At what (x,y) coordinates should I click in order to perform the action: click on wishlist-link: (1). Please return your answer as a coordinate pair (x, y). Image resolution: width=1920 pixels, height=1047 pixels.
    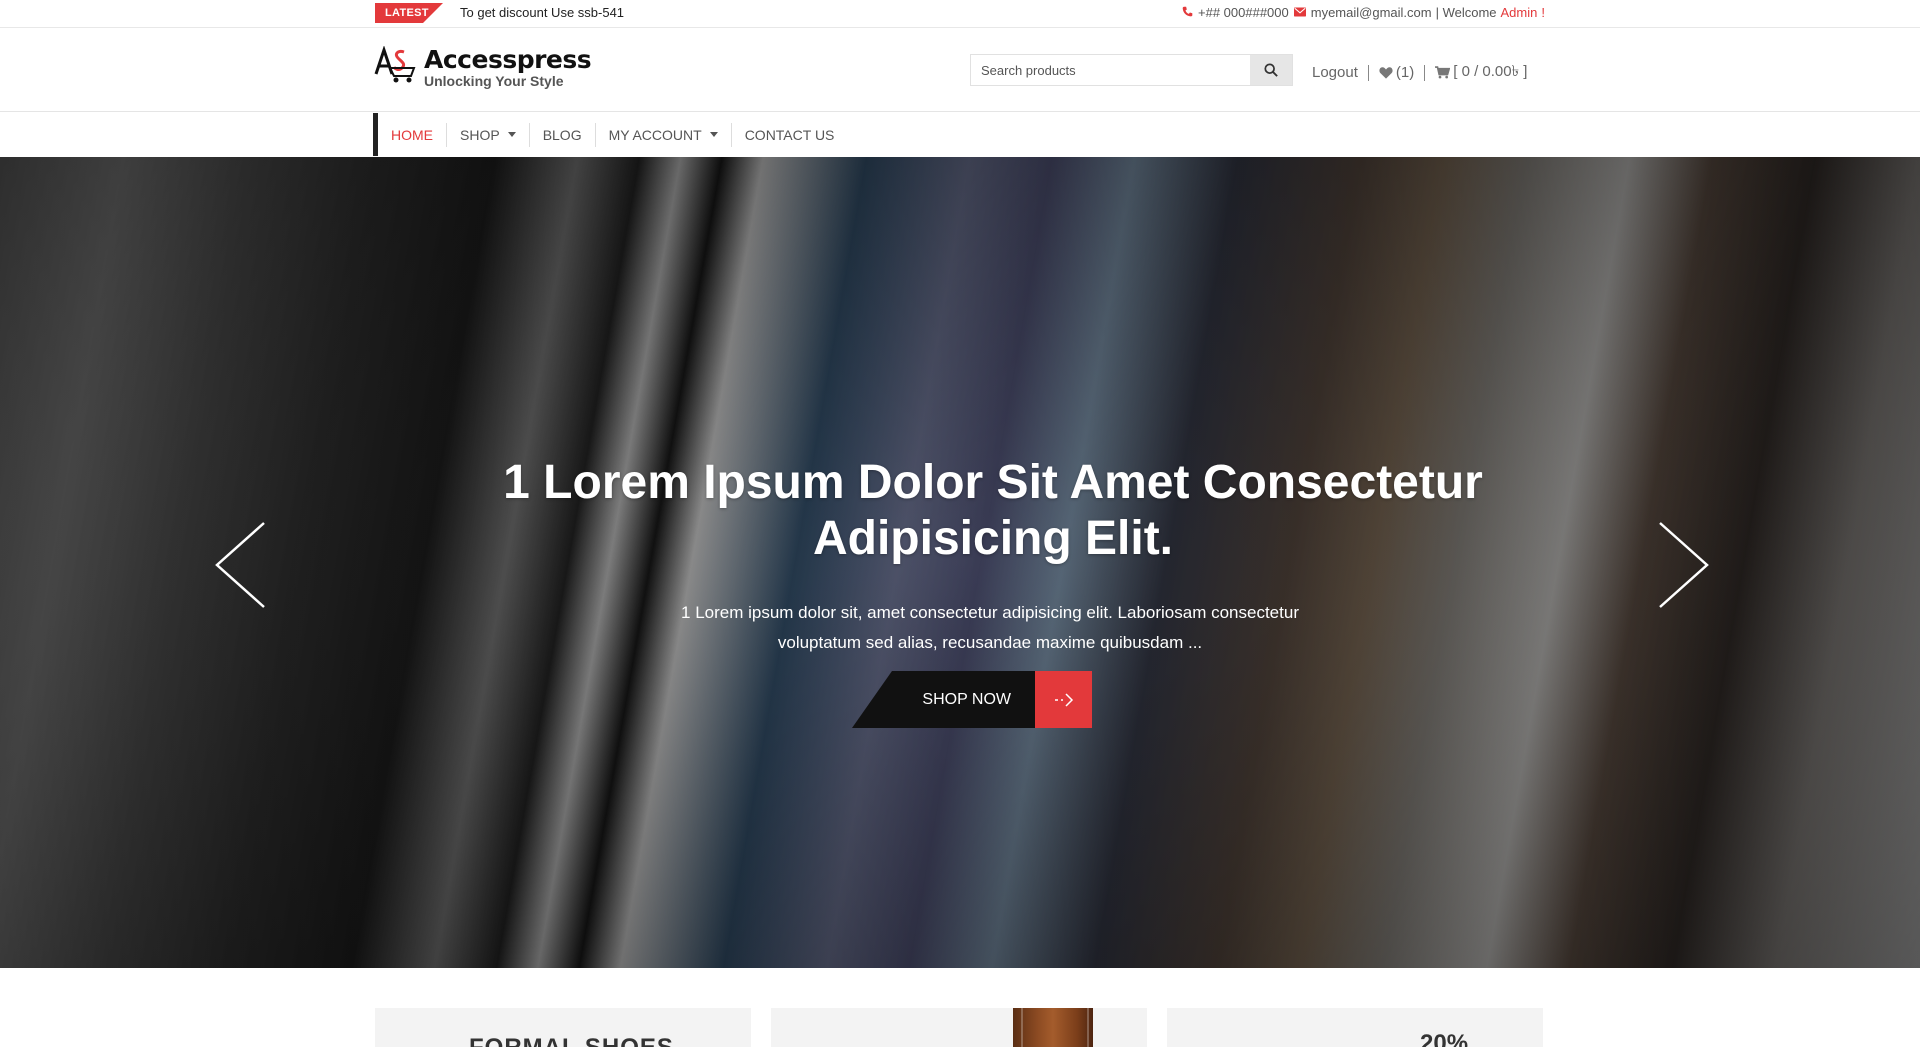
    Looking at the image, I should click on (1396, 72).